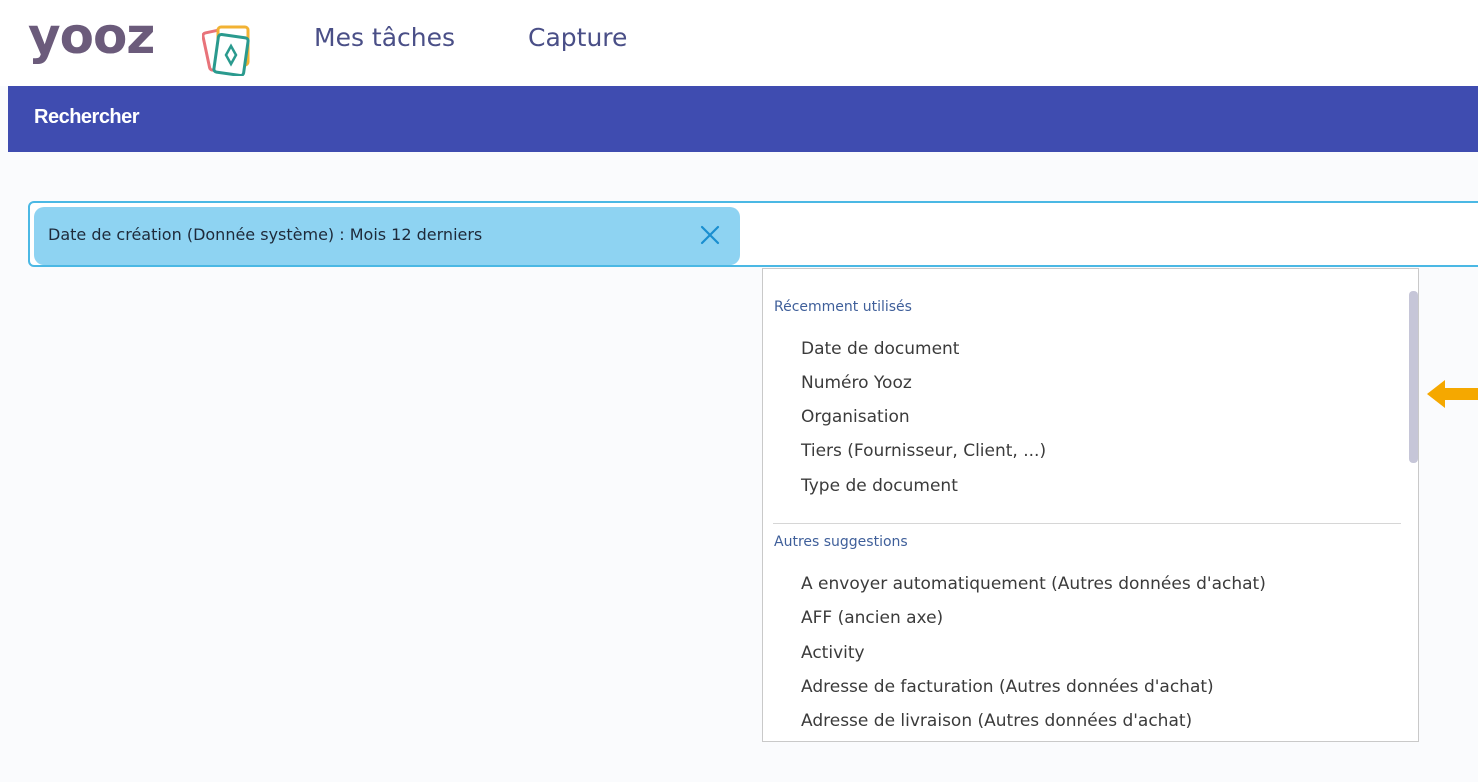 The height and width of the screenshot is (782, 1478). Describe the element at coordinates (743, 119) in the screenshot. I see `search-header-bar: Rechercher` at that location.